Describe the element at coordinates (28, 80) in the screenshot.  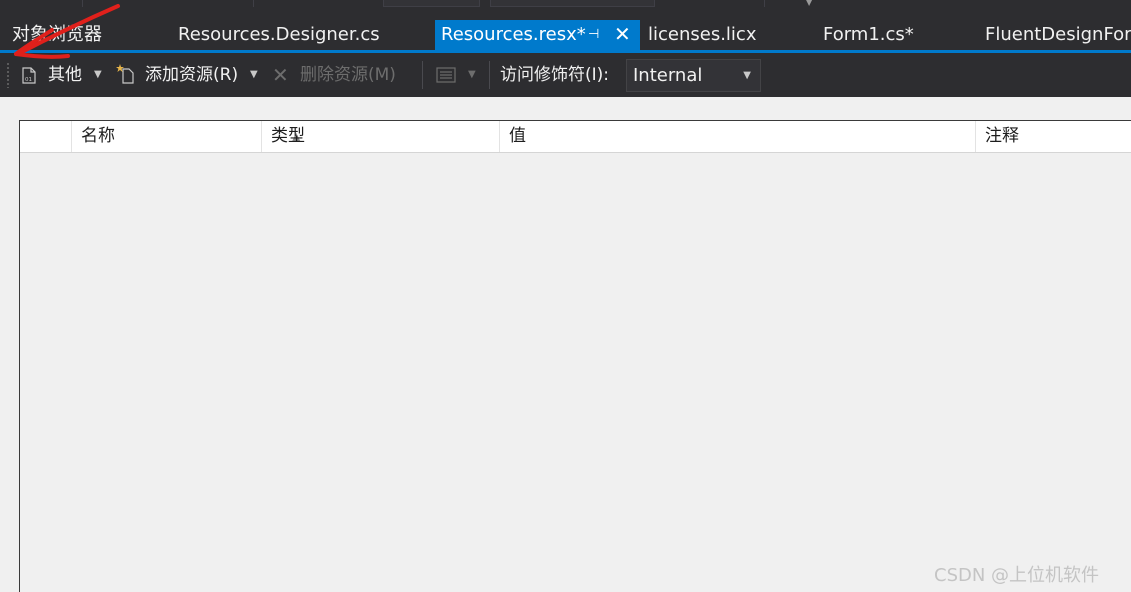
I see `svg-text: 01` at that location.